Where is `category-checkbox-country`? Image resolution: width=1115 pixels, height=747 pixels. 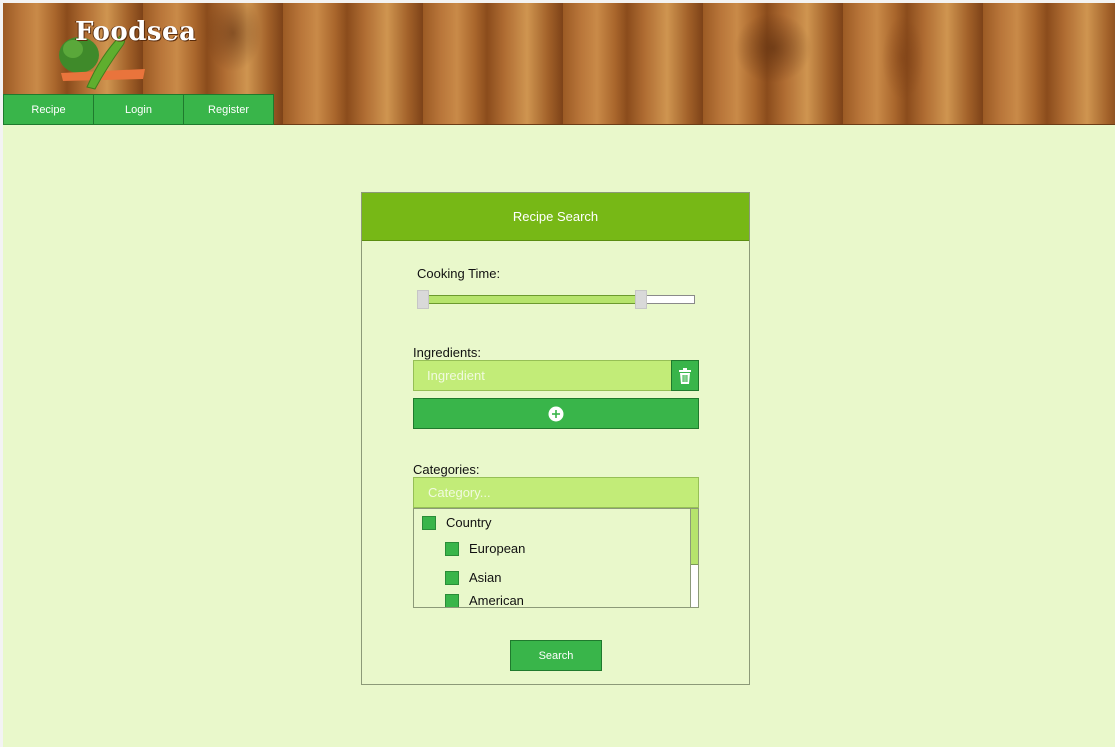 category-checkbox-country is located at coordinates (429, 522).